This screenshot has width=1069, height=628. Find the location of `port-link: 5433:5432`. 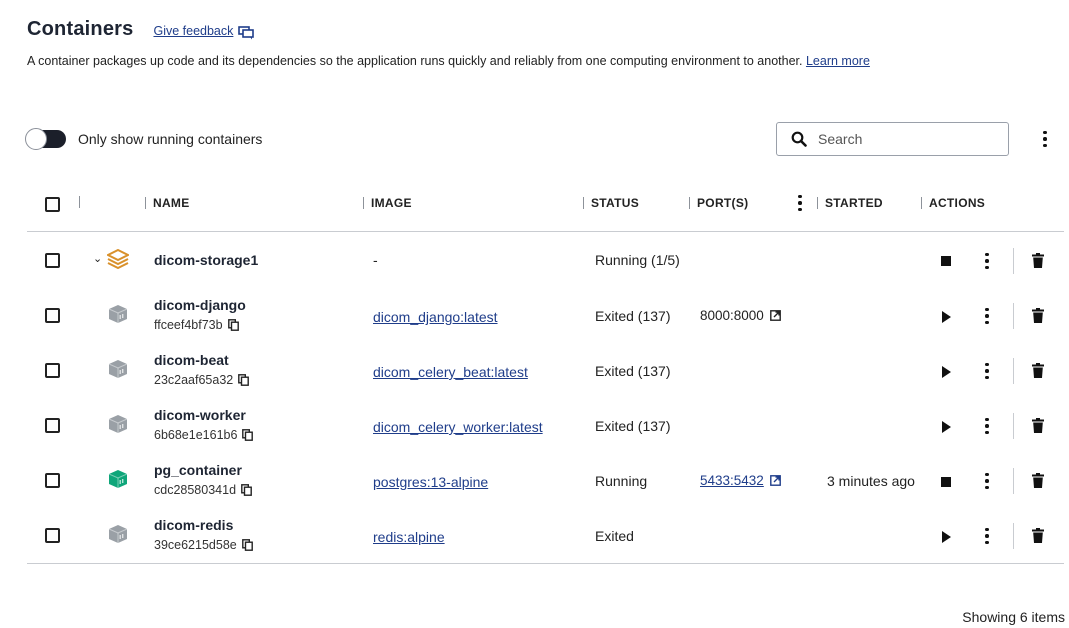

port-link: 5433:5432 is located at coordinates (740, 480).